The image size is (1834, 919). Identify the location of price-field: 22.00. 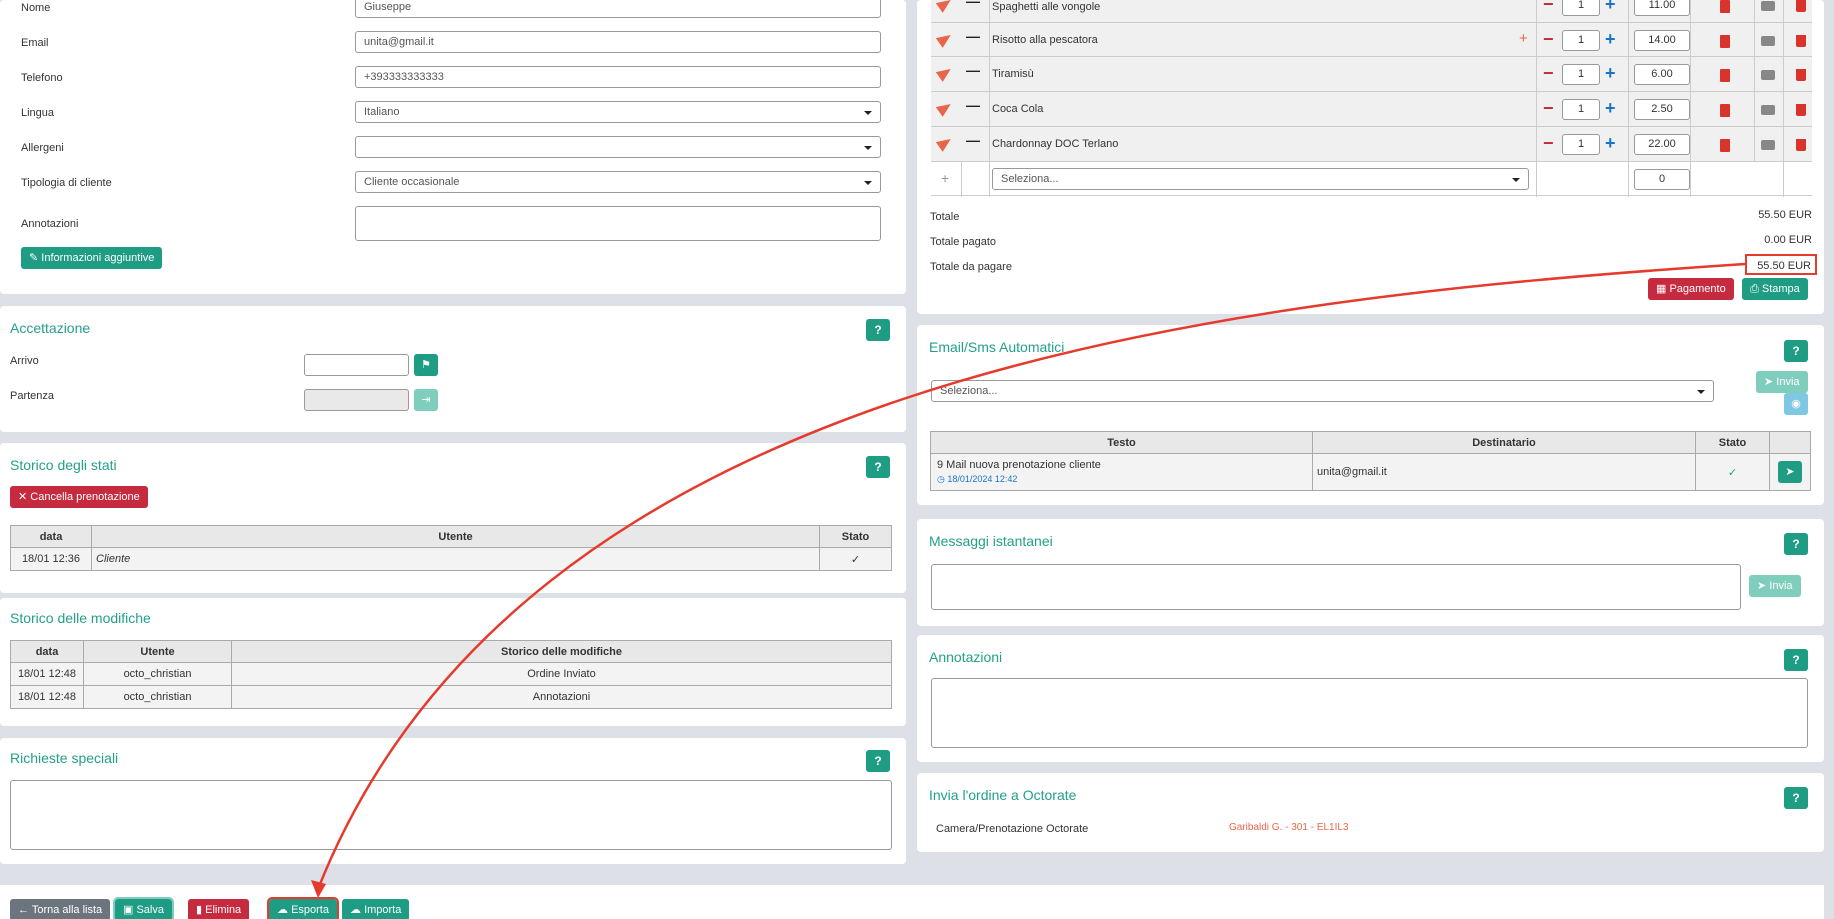
(1662, 144).